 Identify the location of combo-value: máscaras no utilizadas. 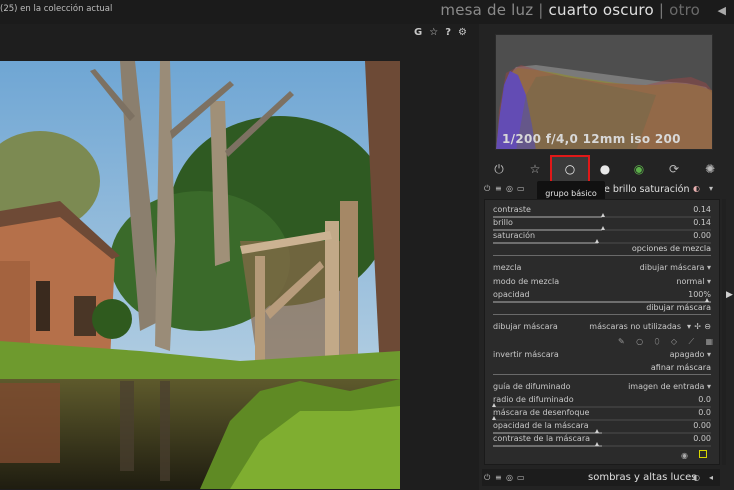
(635, 326).